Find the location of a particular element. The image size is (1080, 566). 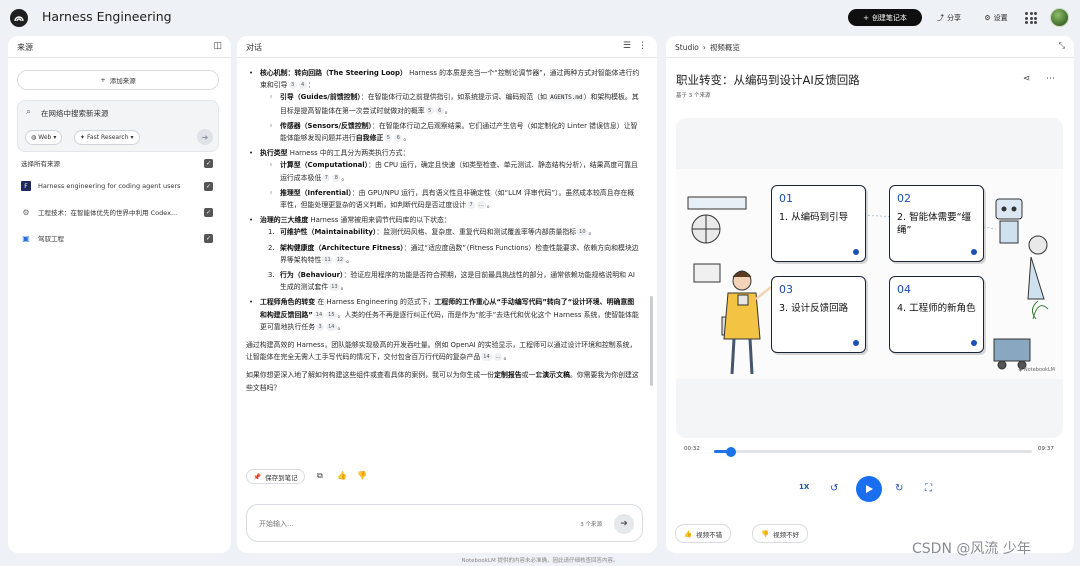

list-item: • 执行类型 Harness 中的工具分为两类执行方式： is located at coordinates (329, 153).